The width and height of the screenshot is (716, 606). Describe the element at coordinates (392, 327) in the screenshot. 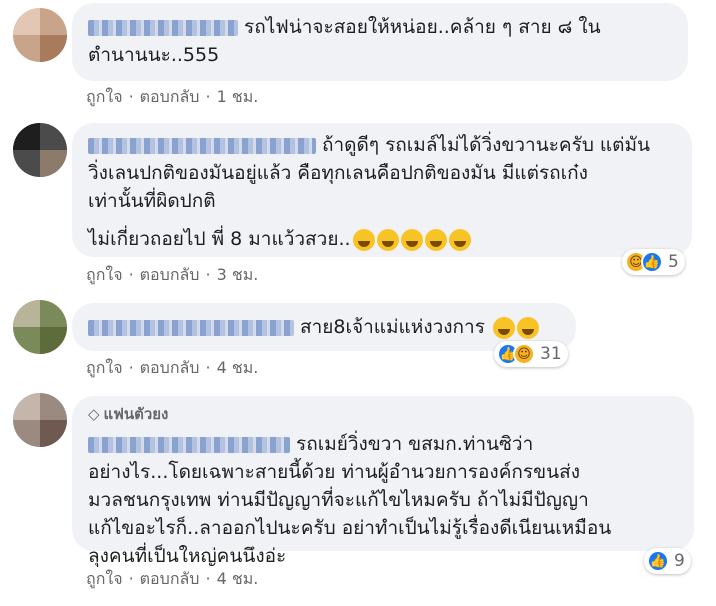

I see `comment-text-line: สาย8เจ้าแม่แห่งวงการ` at that location.